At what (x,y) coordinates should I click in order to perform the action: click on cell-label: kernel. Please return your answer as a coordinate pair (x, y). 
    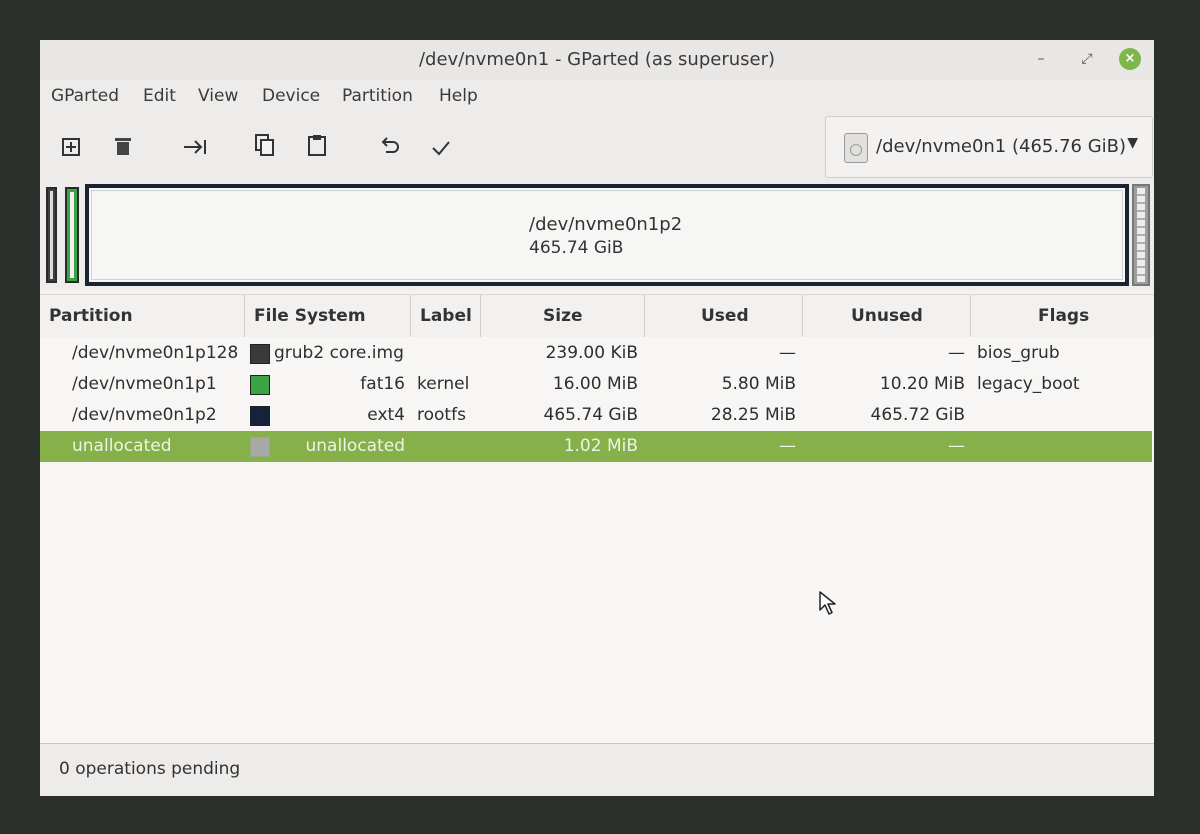
    Looking at the image, I should click on (443, 384).